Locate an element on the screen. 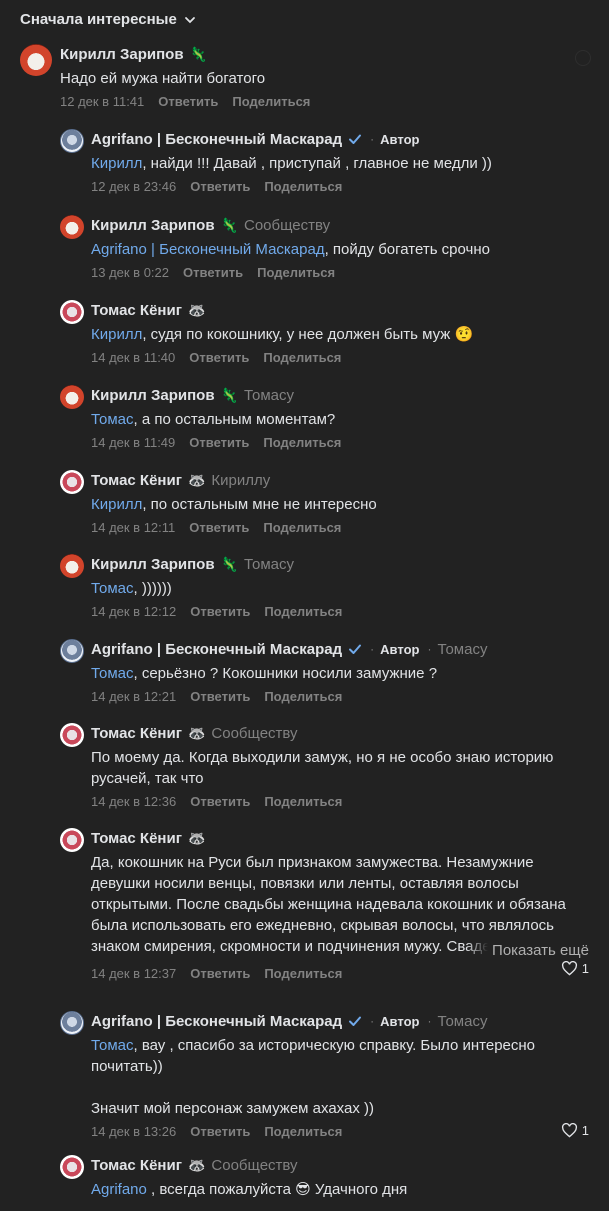 The height and width of the screenshot is (1211, 609). comment-date: 14 дек в 13:26 is located at coordinates (133, 1131).